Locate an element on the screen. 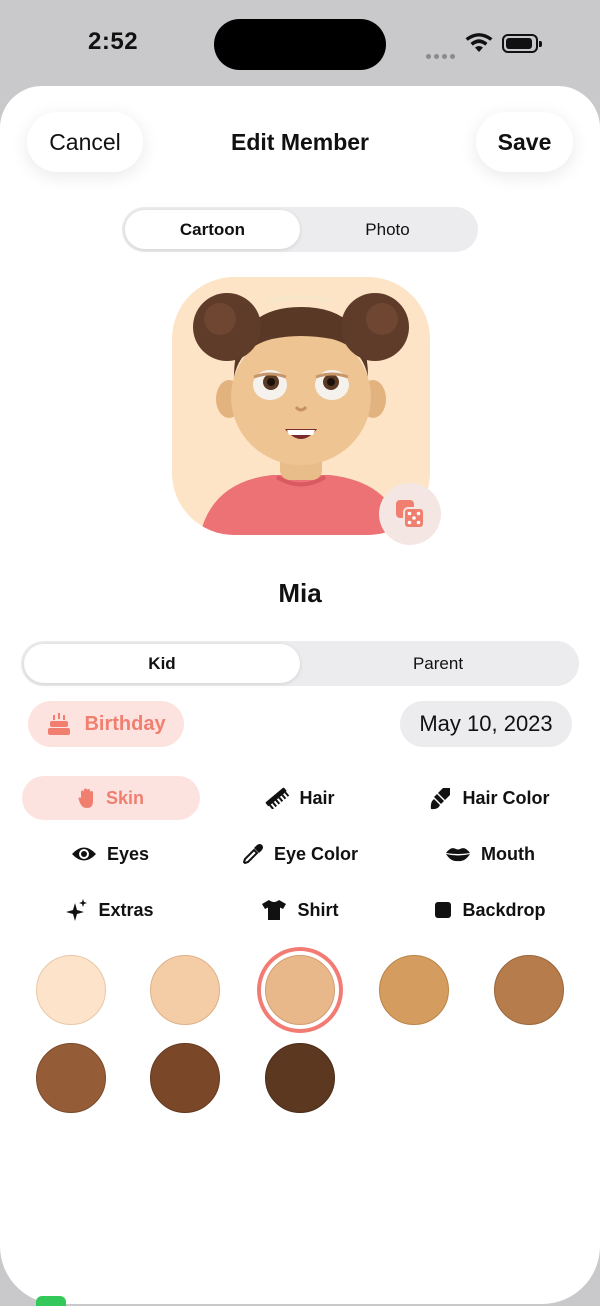 This screenshot has width=600, height=1306. category-hair-color: Hair Color is located at coordinates (490, 798).